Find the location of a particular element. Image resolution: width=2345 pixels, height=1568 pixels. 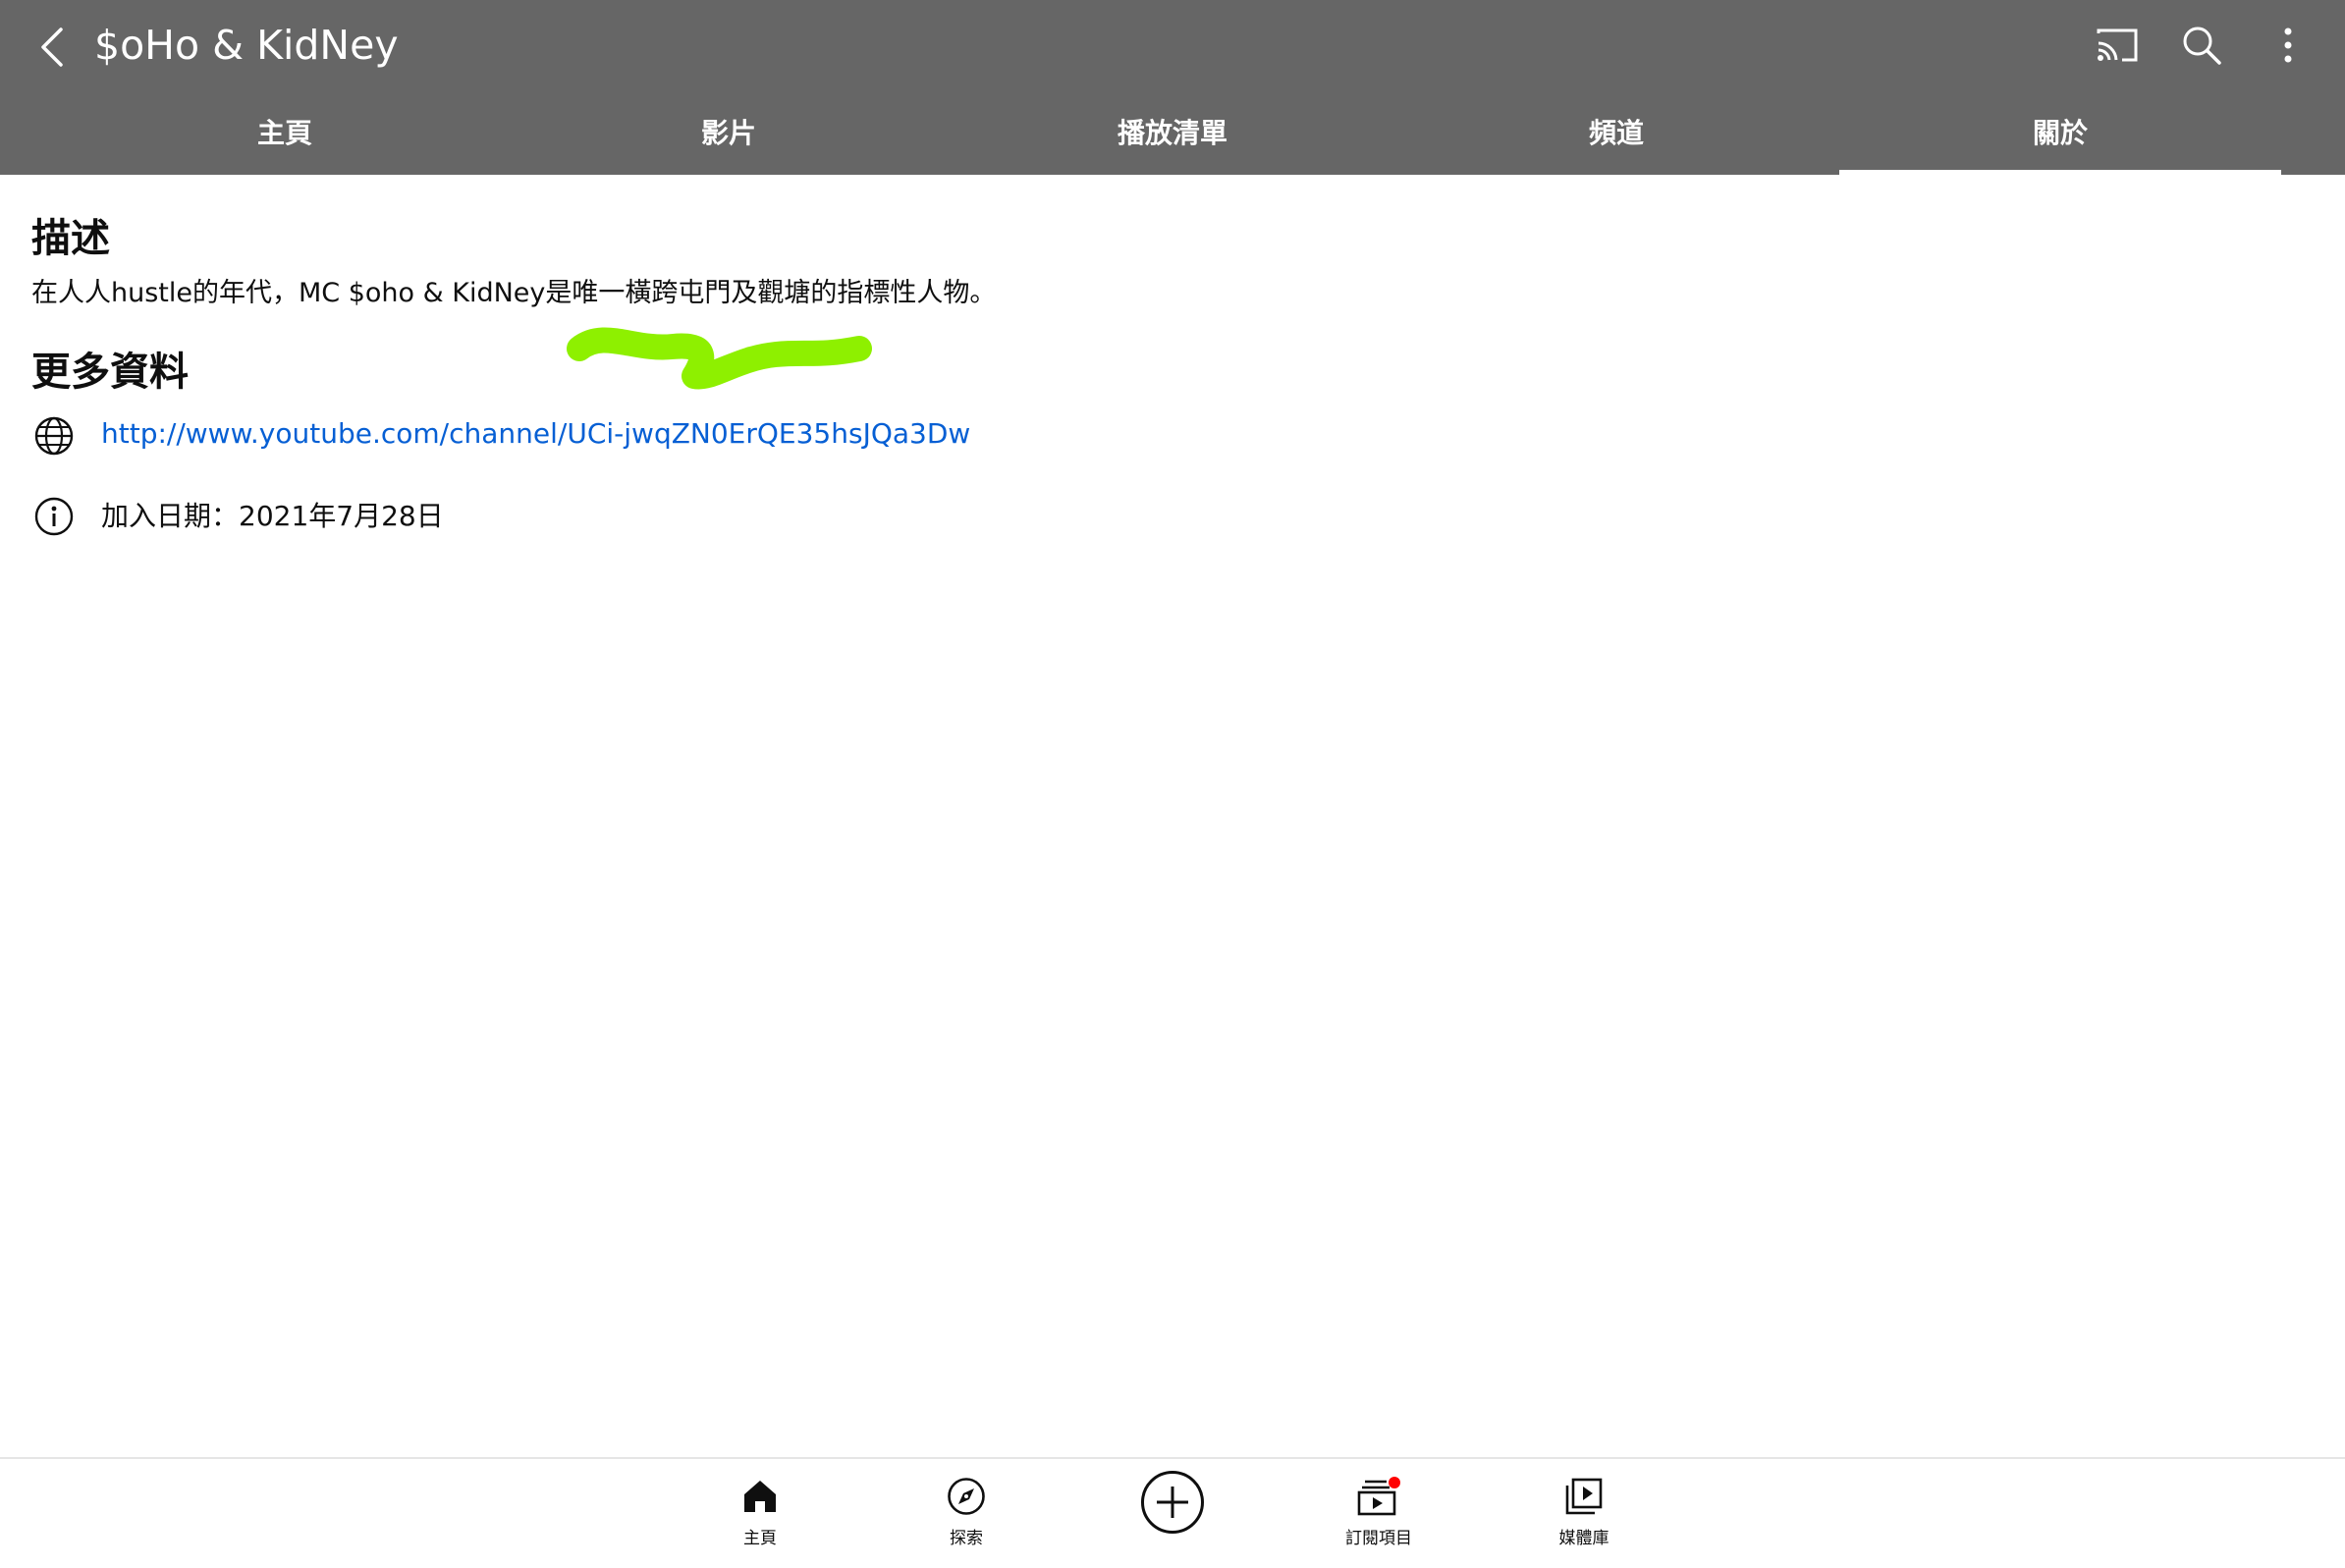

tab-playlists: 播放清單 is located at coordinates (1172, 131).